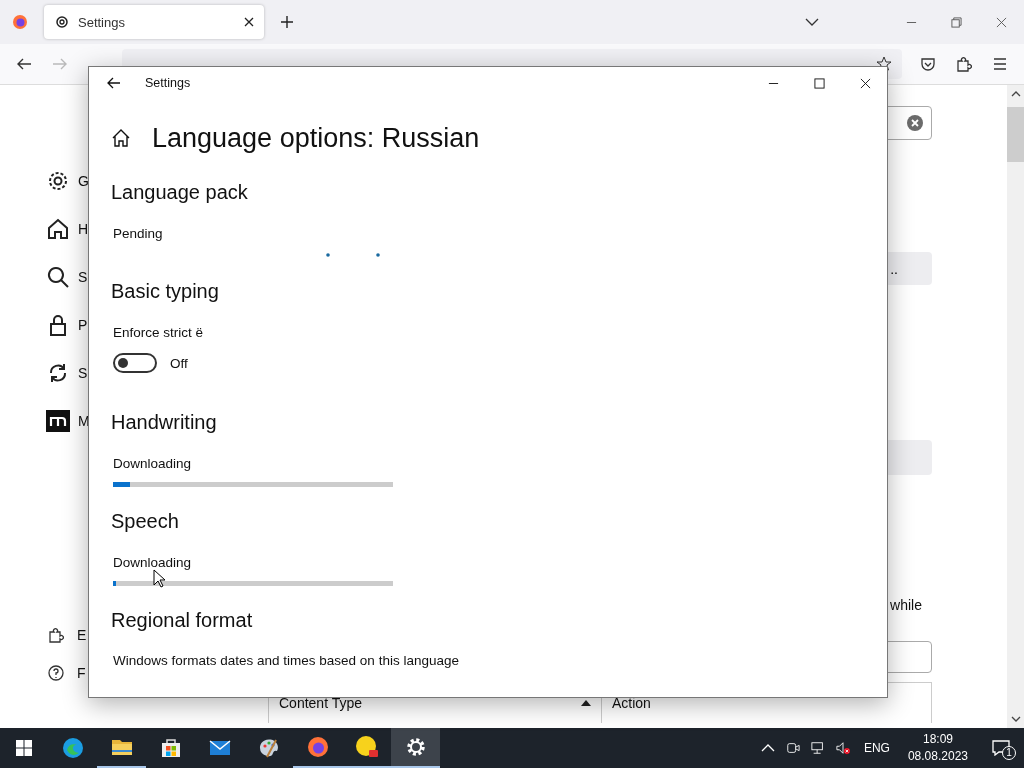  Describe the element at coordinates (81, 673) in the screenshot. I see `sidebar-link: F` at that location.